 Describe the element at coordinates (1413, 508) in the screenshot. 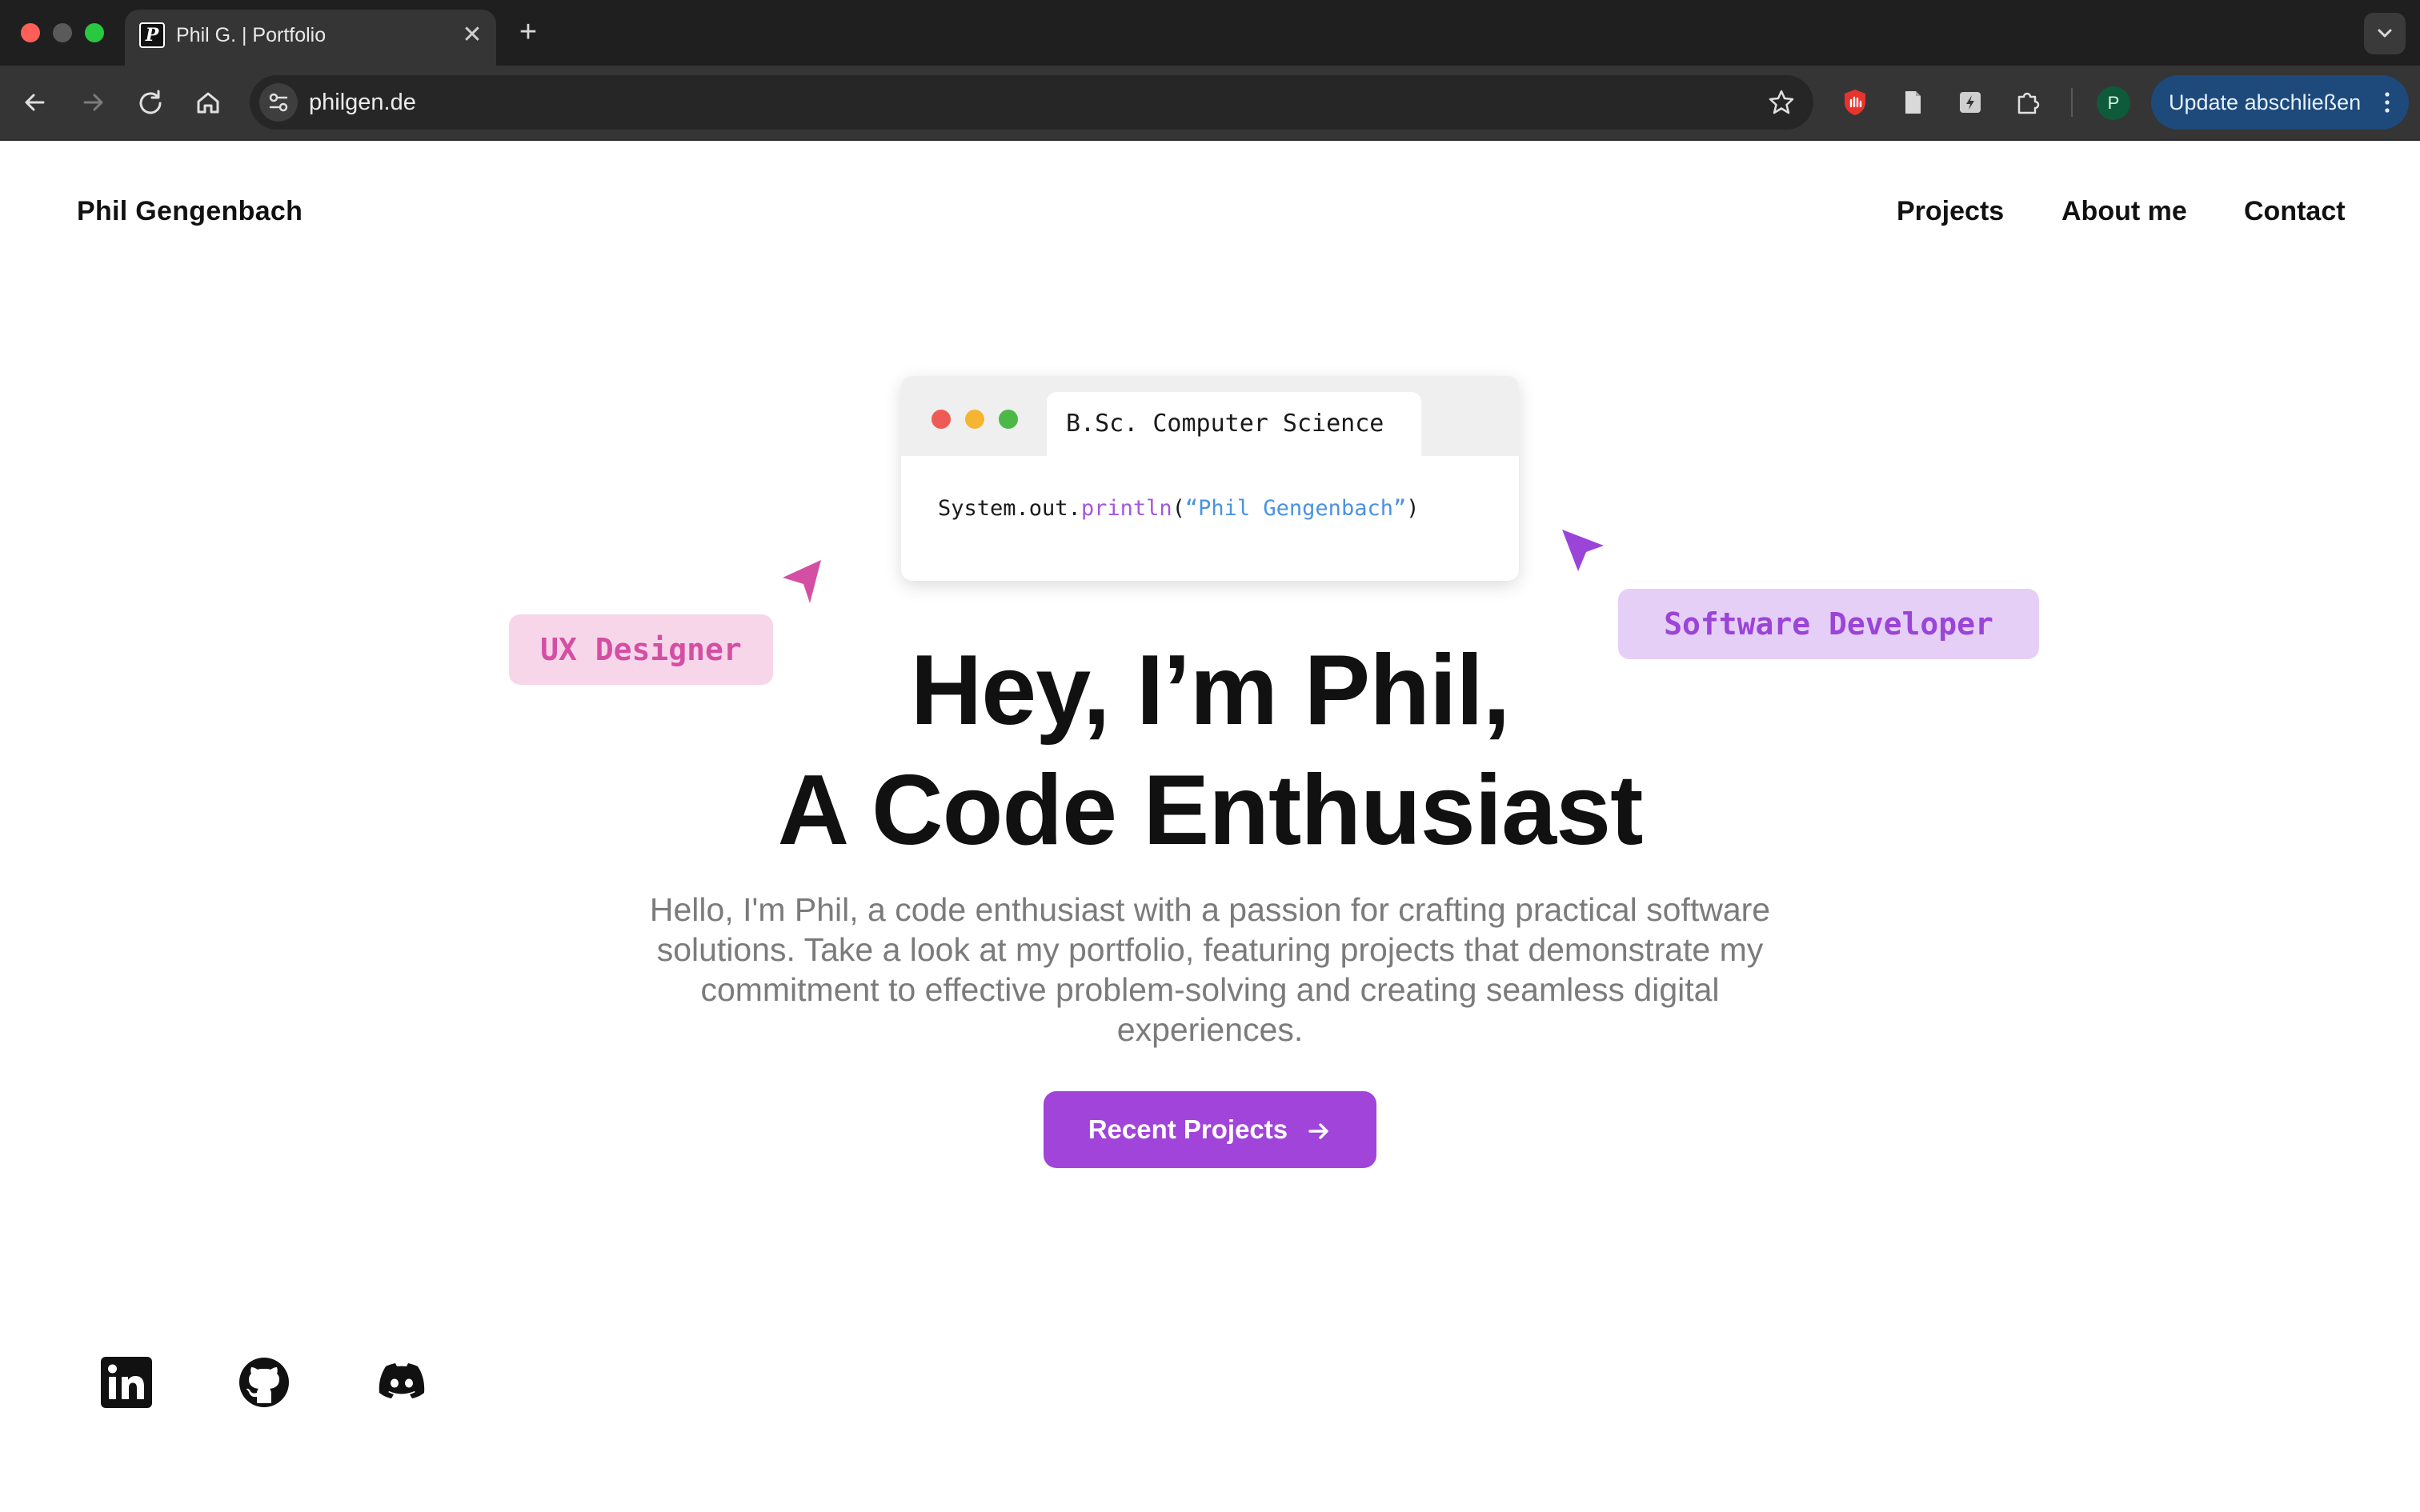

I see `code-paren-close: )` at that location.